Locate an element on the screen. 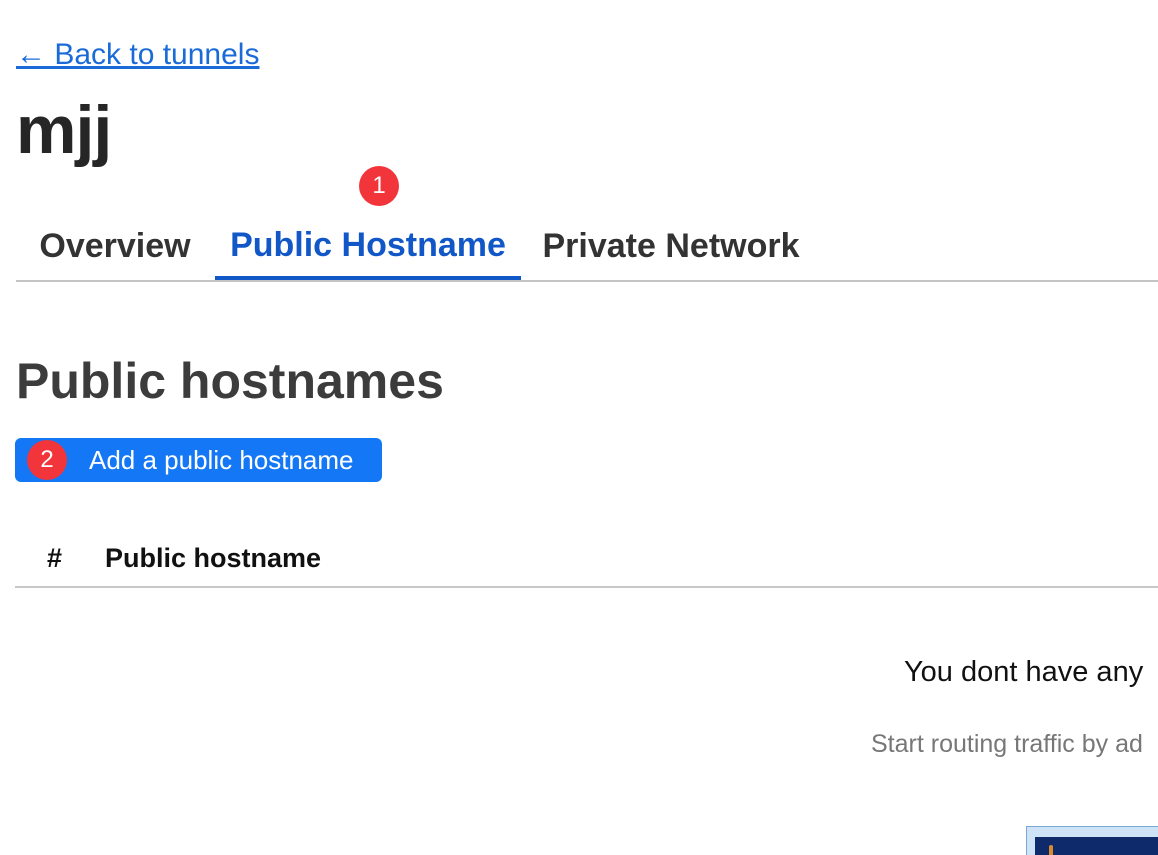  add-public-hostname-button: Add a public hostname is located at coordinates (198, 460).